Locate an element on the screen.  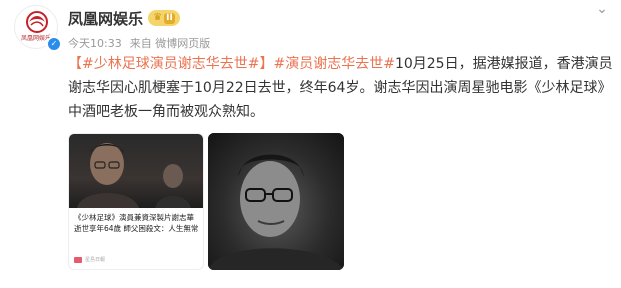
crown-icon: ♛ is located at coordinates (158, 17).